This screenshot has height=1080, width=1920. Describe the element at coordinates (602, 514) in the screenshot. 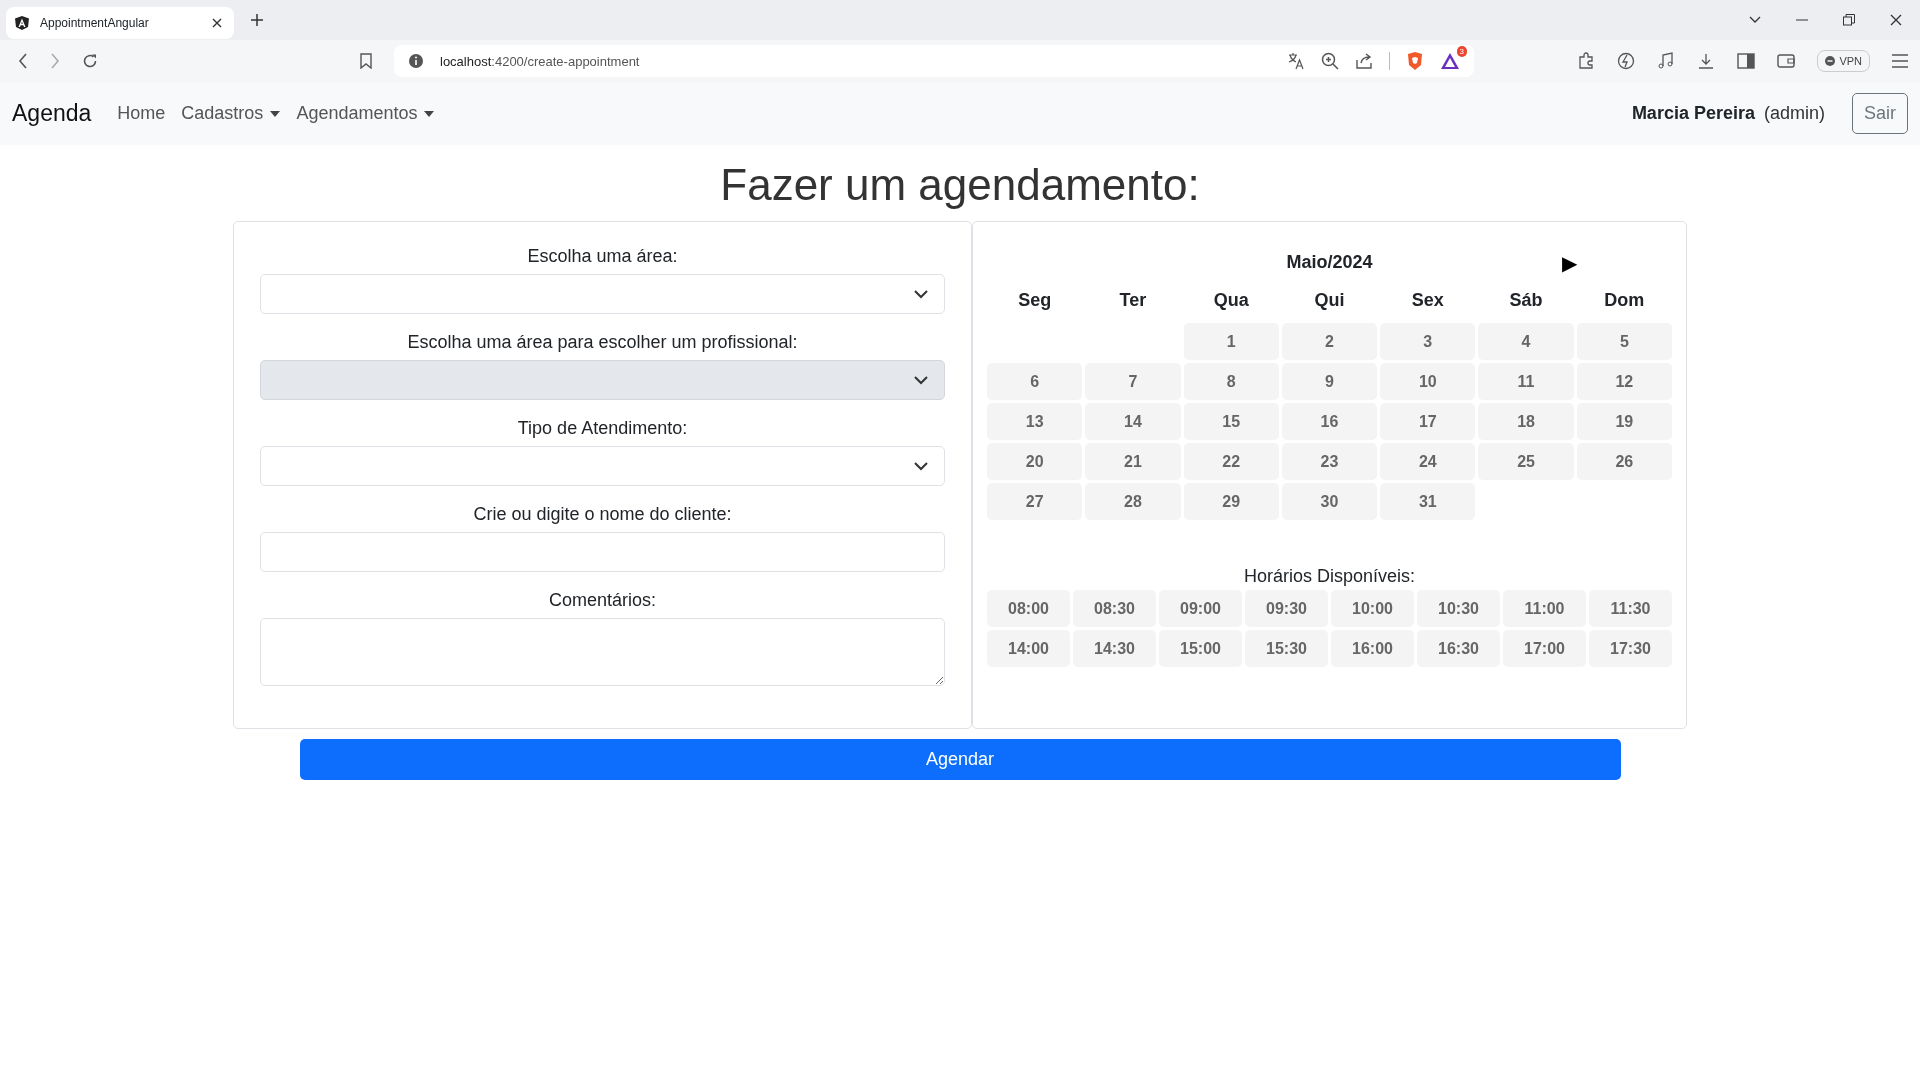

I see `field-label: Crie ou digite o nome do cliente:` at that location.